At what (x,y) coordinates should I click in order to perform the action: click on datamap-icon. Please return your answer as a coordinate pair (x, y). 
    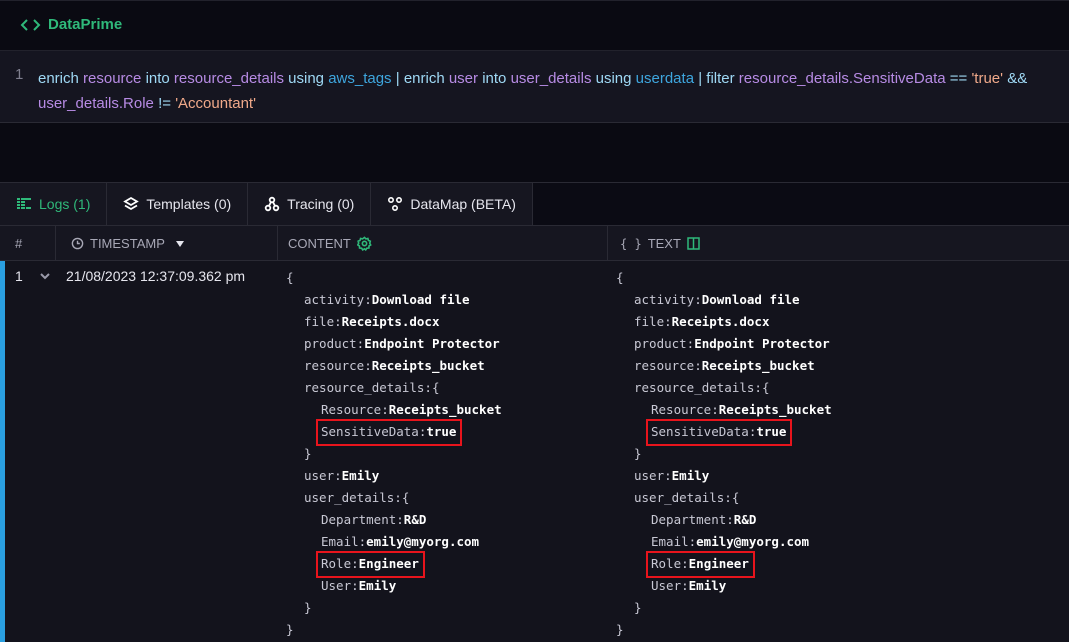
    Looking at the image, I should click on (395, 204).